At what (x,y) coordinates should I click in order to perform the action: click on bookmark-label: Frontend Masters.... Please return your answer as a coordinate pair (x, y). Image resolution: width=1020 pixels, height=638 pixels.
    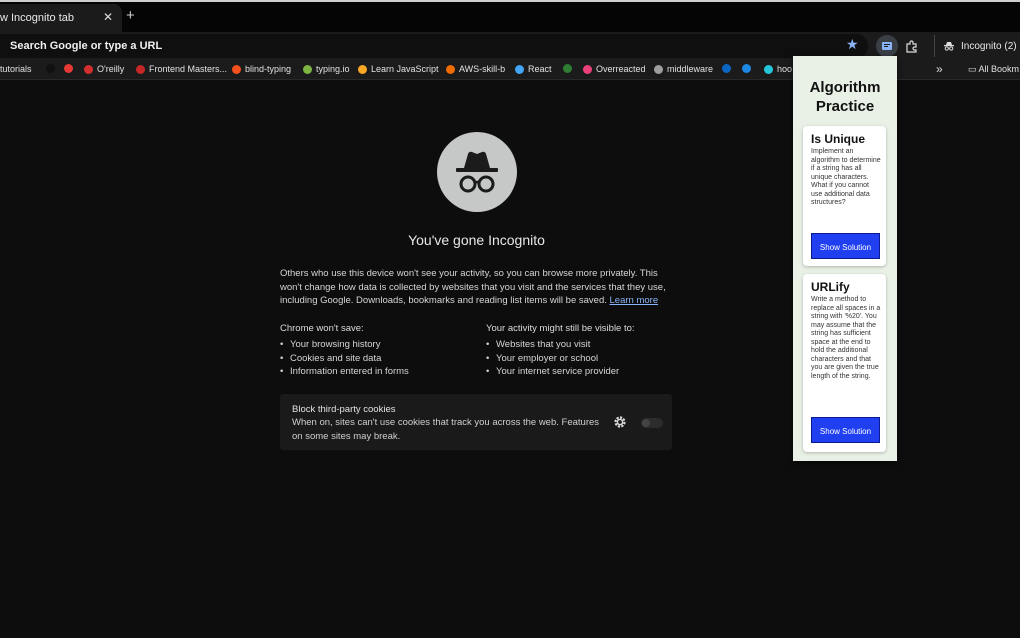
    Looking at the image, I should click on (188, 69).